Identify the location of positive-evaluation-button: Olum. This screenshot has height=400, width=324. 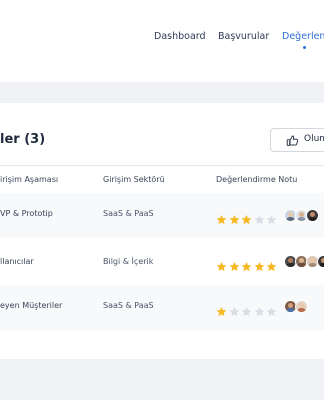
(297, 140).